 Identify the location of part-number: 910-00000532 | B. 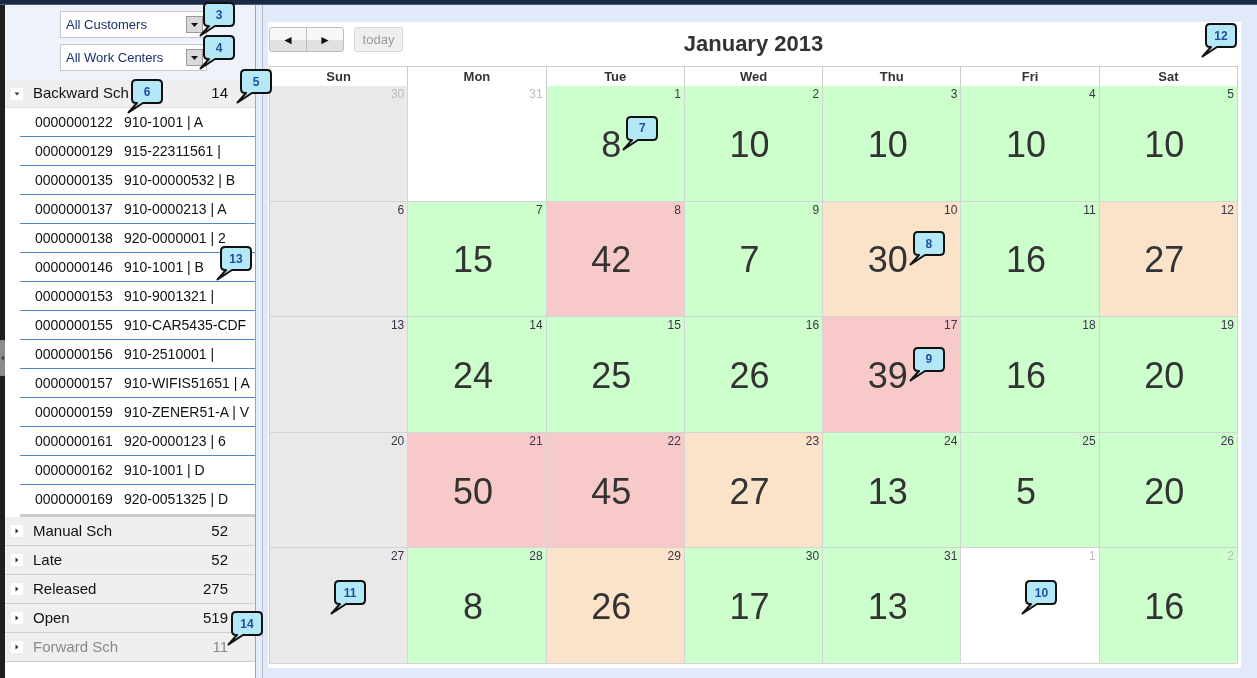
(180, 180).